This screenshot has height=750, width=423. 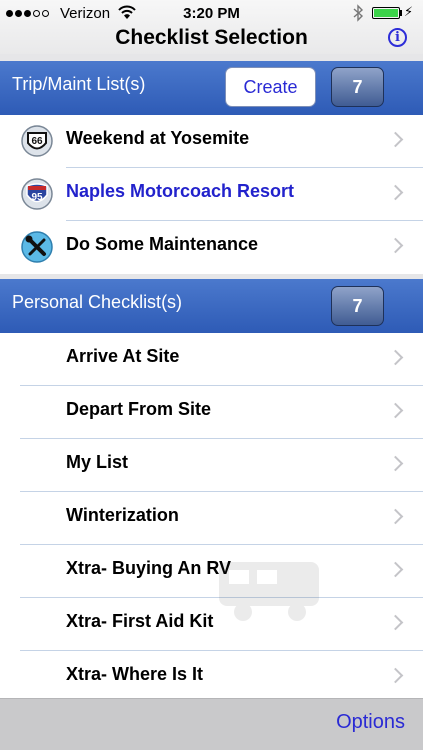 I want to click on bluetooth-icon, so click(x=358, y=13).